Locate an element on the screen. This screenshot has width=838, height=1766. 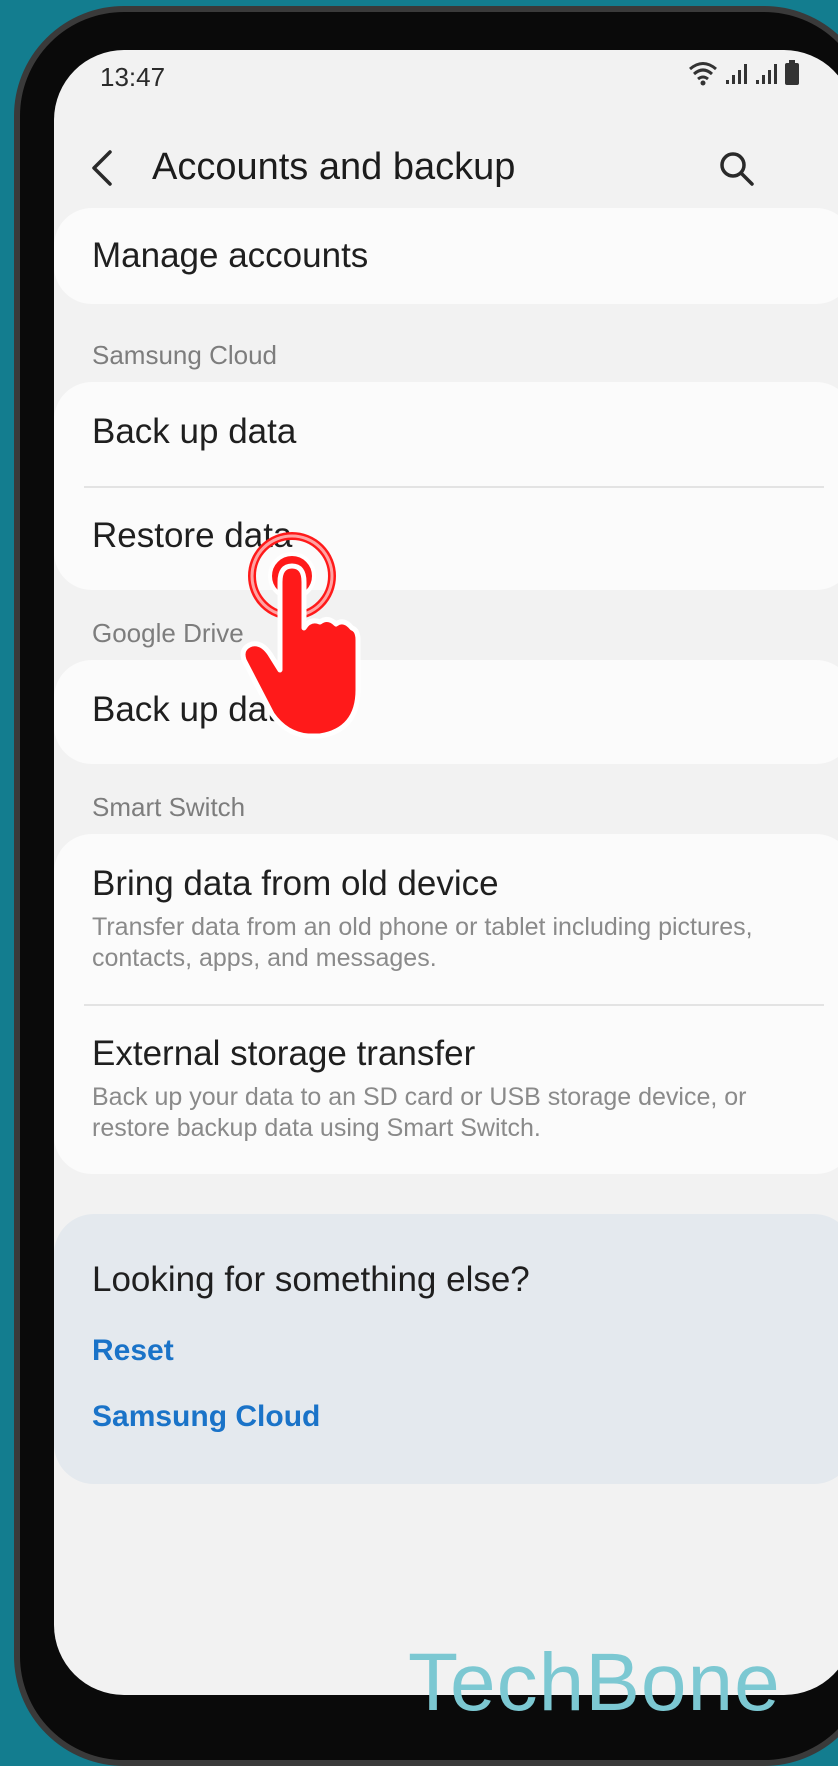
app-header: Accounts and backup is located at coordinates (446, 168).